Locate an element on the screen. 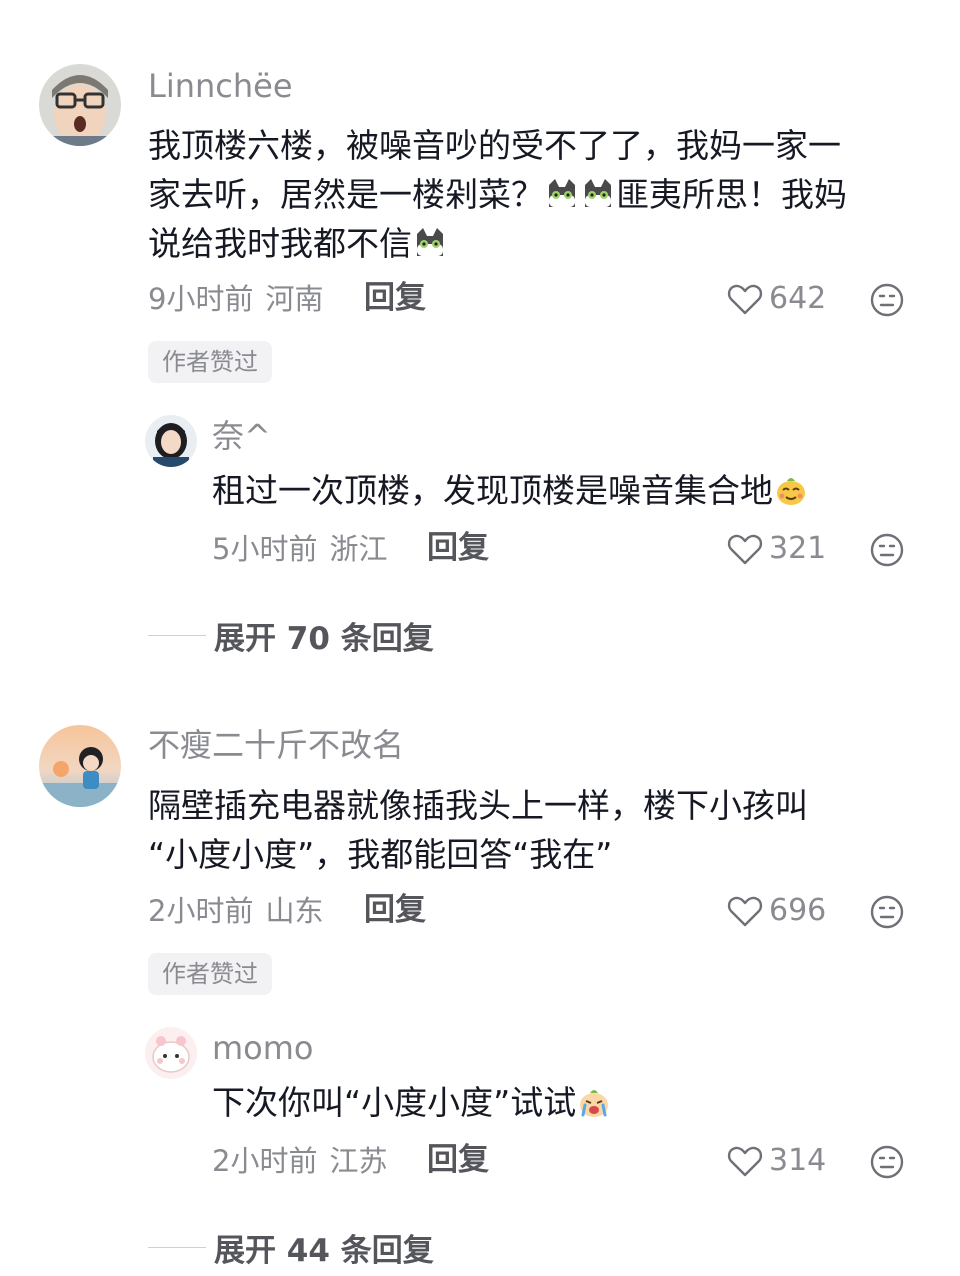 The width and height of the screenshot is (960, 1276). comment-location: 山东 is located at coordinates (294, 911).